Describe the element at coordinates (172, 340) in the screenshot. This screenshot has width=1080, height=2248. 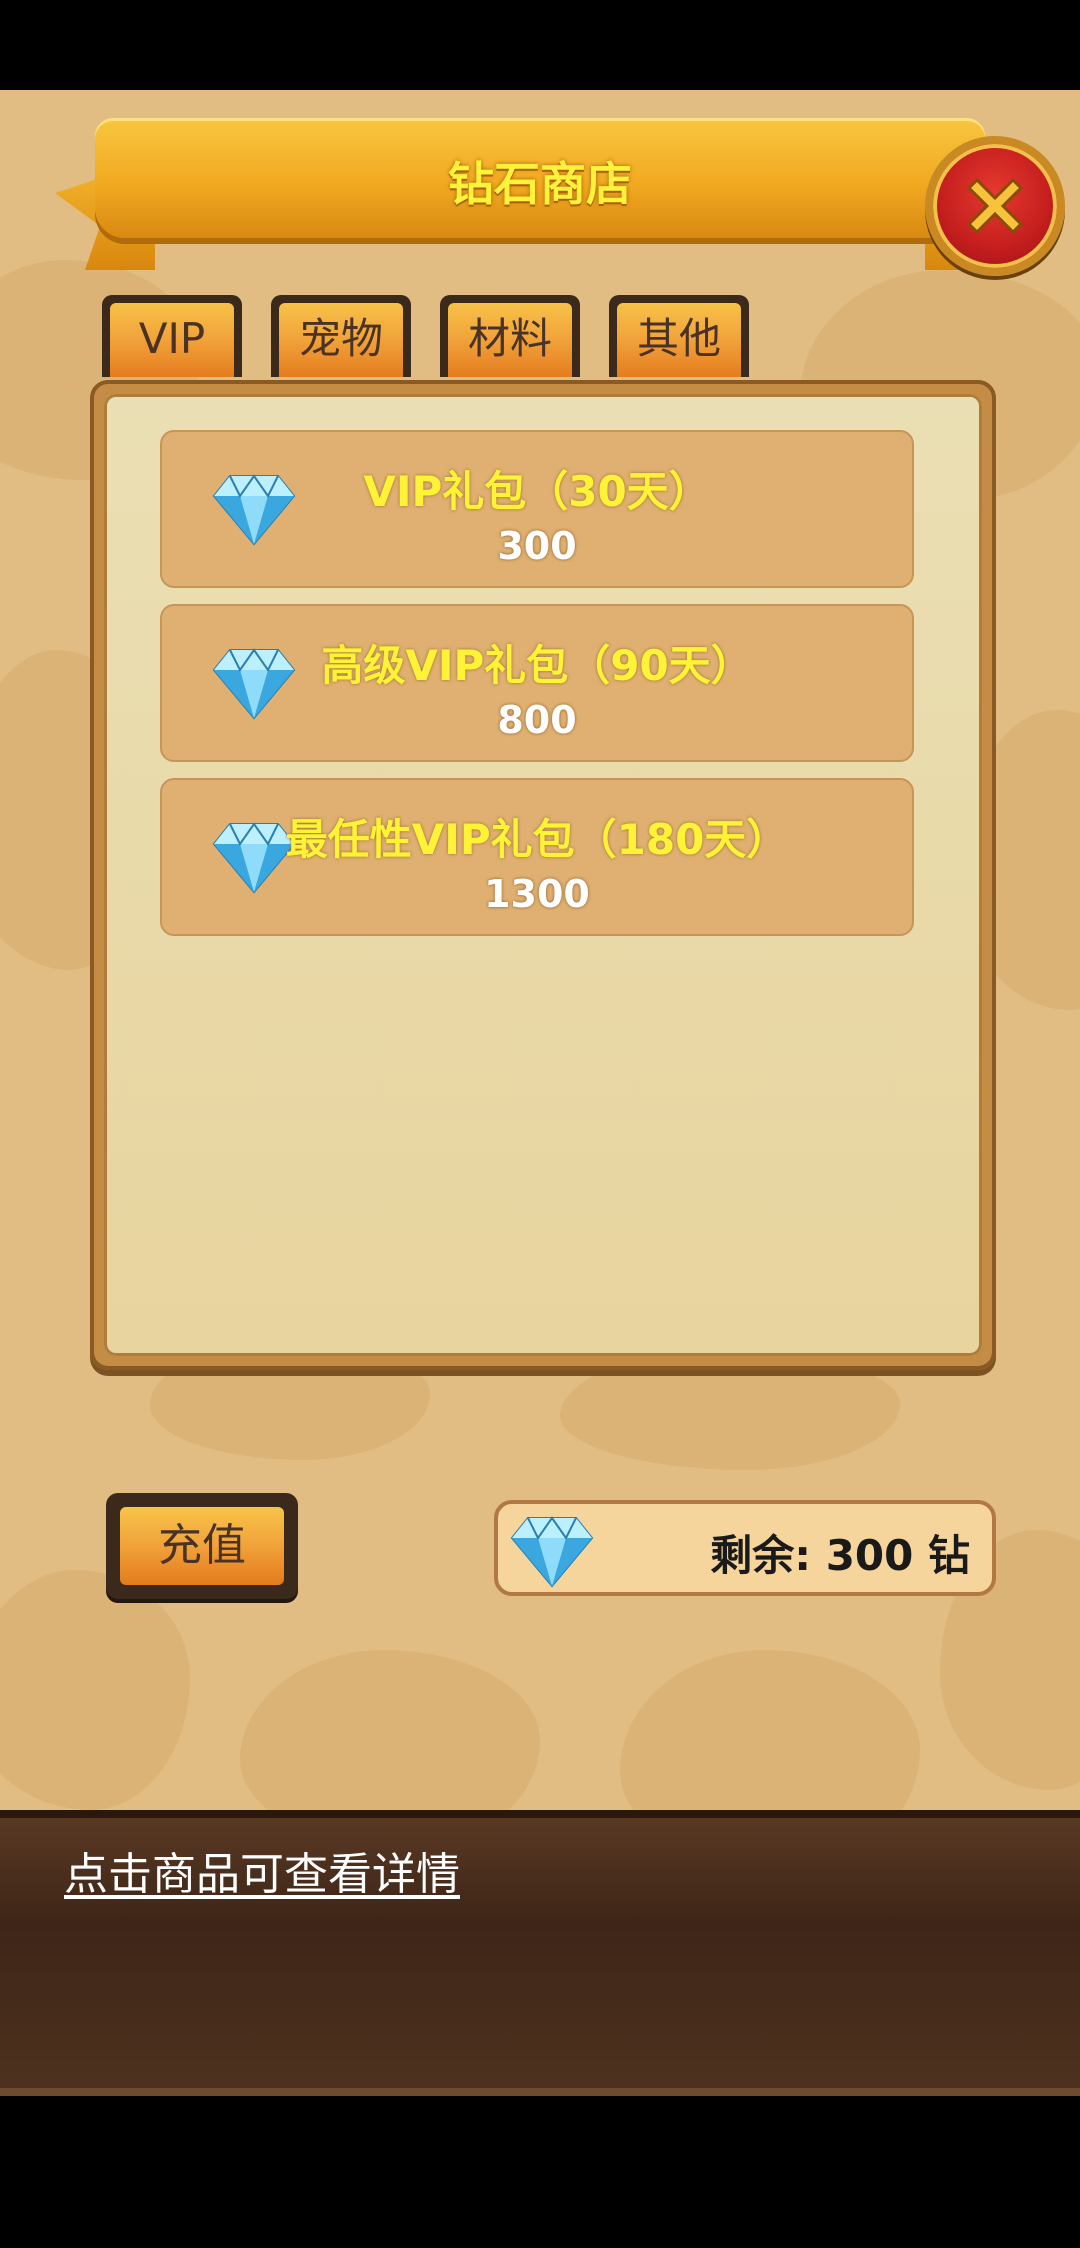
I see `tab-label: VIP` at that location.